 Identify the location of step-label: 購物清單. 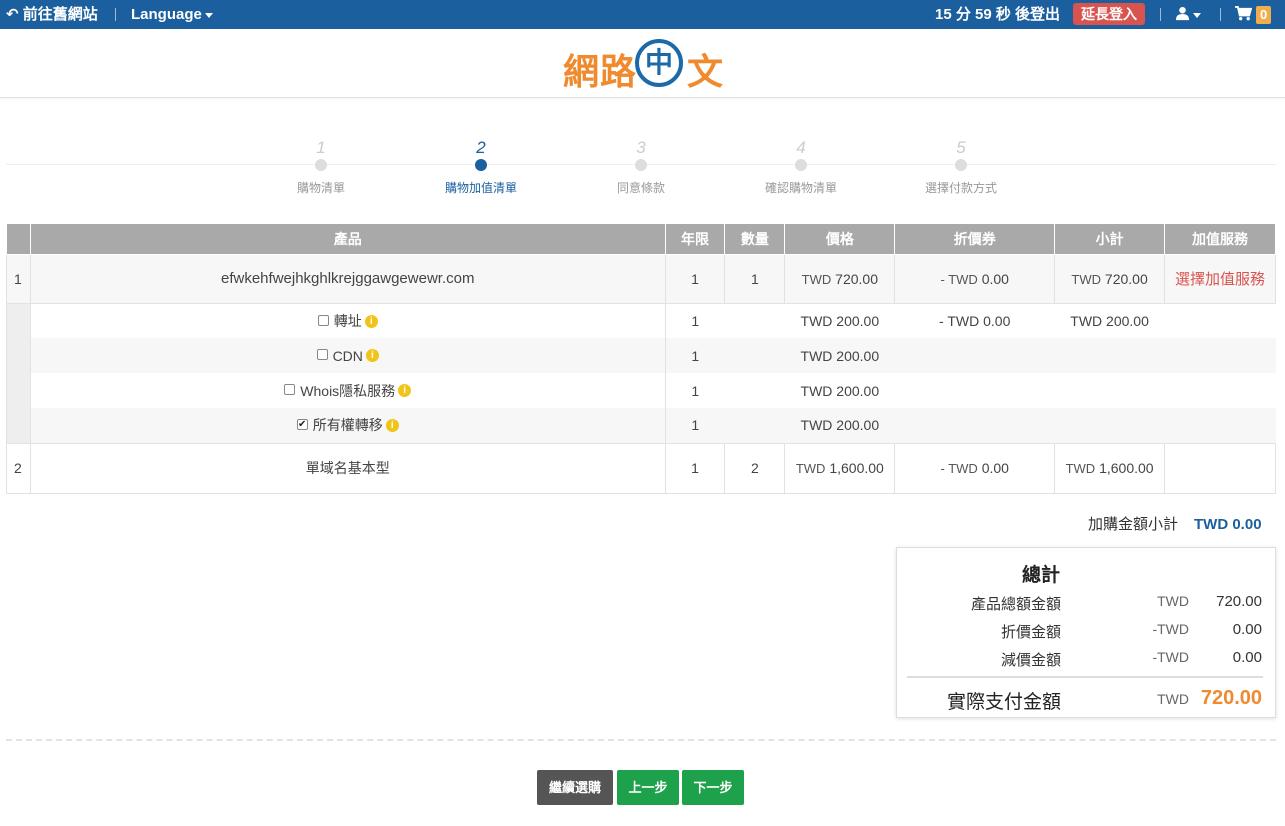
(320, 188).